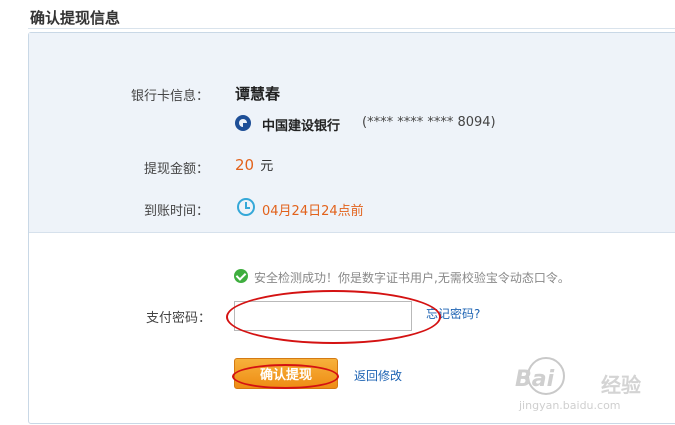 The width and height of the screenshot is (675, 425). I want to click on forgot-password-link: 忘记密码?, so click(453, 313).